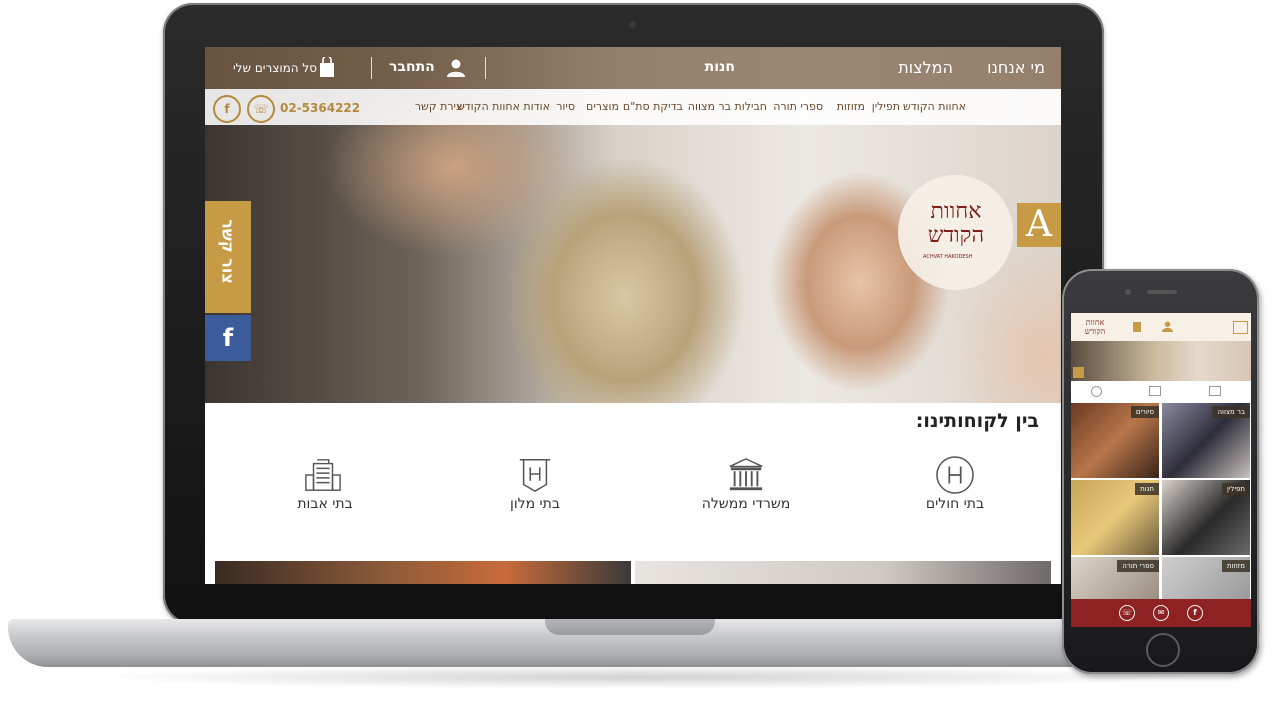 Image resolution: width=1280 pixels, height=723 pixels. What do you see at coordinates (1236, 489) in the screenshot?
I see `tile-label: תפילין` at bounding box center [1236, 489].